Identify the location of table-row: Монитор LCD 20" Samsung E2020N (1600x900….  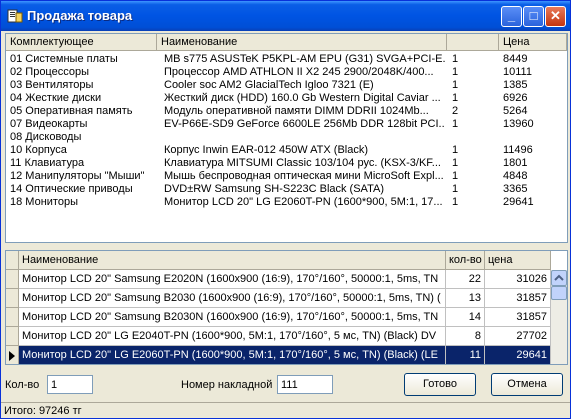
(278, 279).